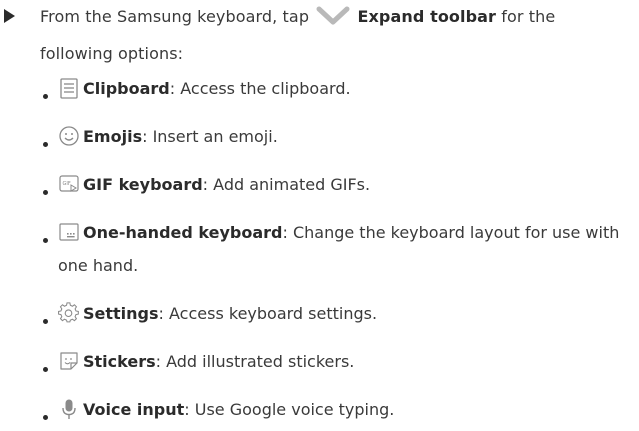 This screenshot has width=639, height=431. I want to click on list-item-emojis: Emojis: Insert an emoji., so click(338, 136).